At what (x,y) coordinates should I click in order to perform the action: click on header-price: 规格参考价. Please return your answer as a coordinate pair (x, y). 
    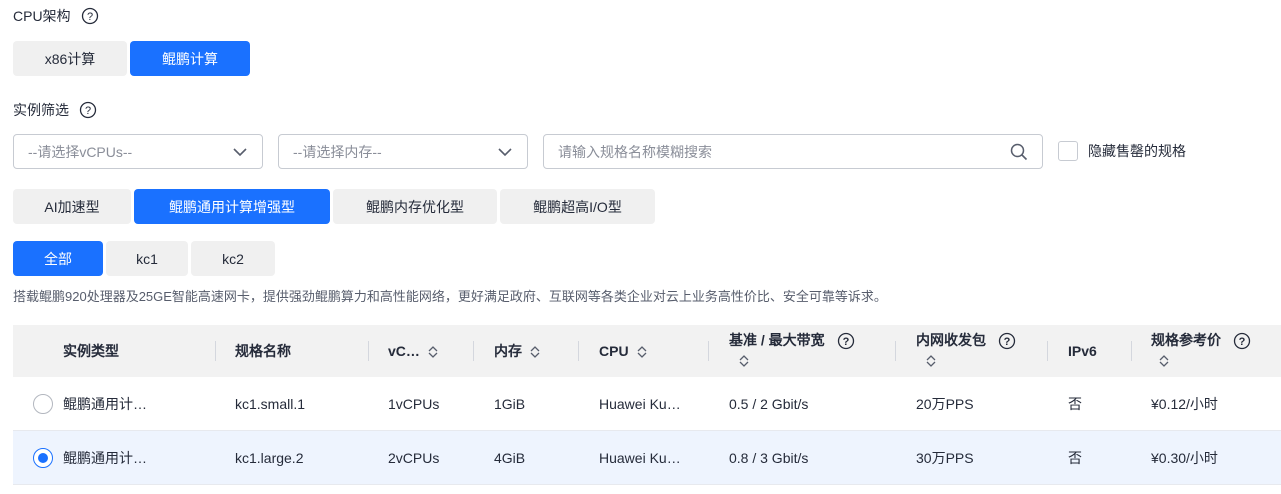
    Looking at the image, I should click on (1186, 340).